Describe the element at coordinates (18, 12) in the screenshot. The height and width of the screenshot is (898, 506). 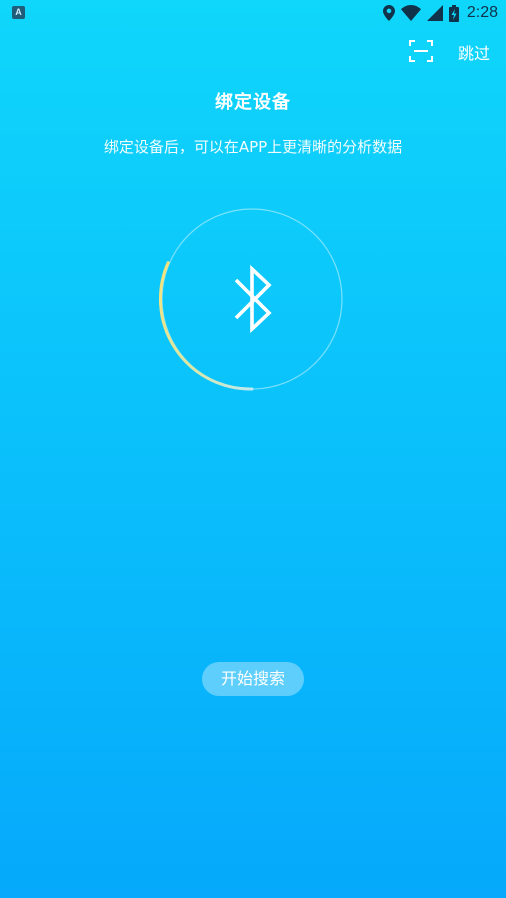
I see `notification-app-icon: A` at that location.